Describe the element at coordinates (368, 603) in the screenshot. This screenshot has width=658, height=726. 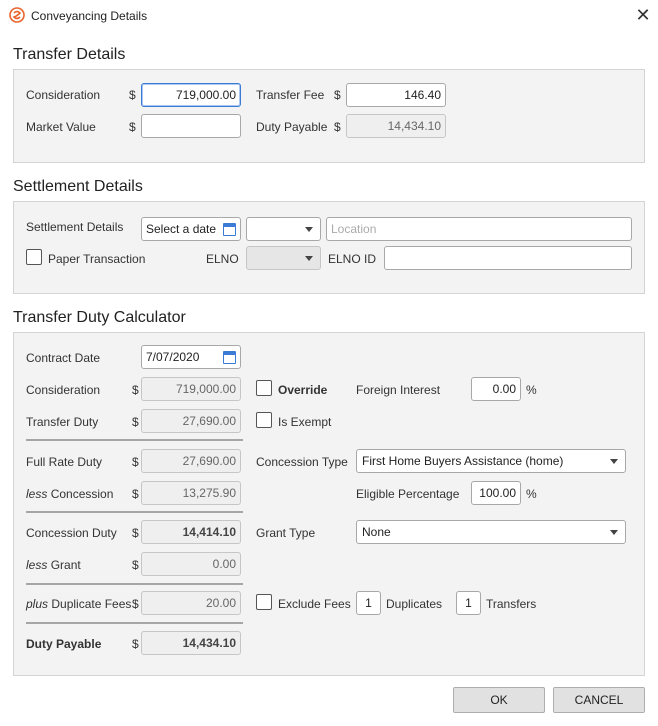
I see `duplicates-count-input: 1` at that location.